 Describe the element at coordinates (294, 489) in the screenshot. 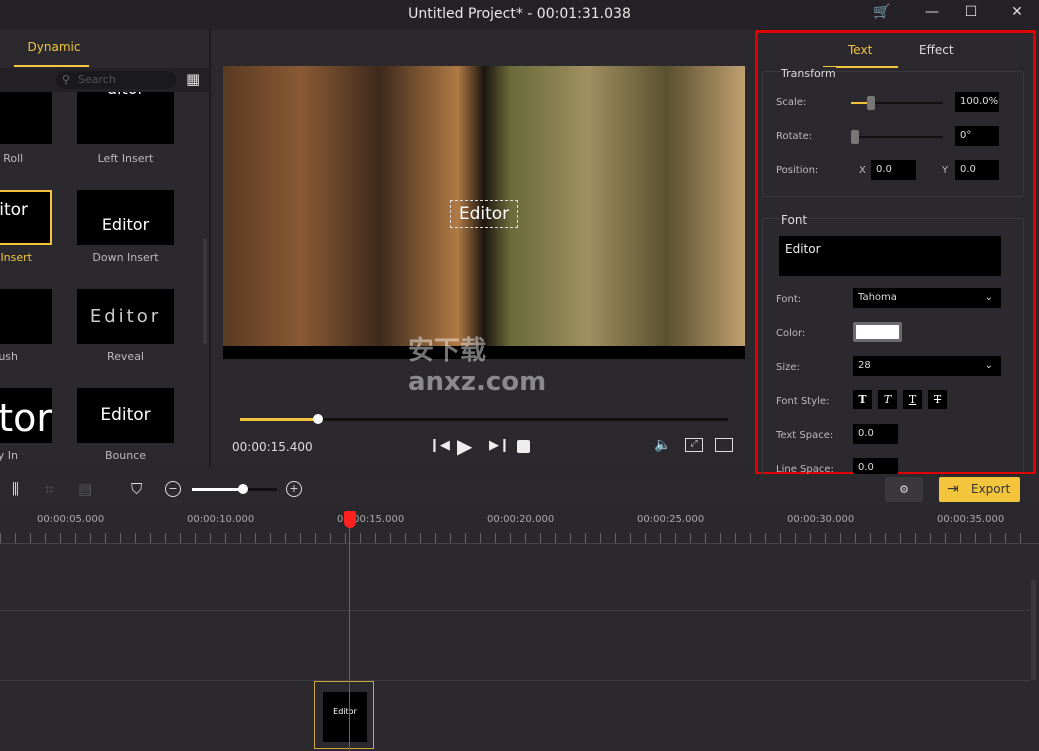

I see `zoom-in-icon: +` at that location.